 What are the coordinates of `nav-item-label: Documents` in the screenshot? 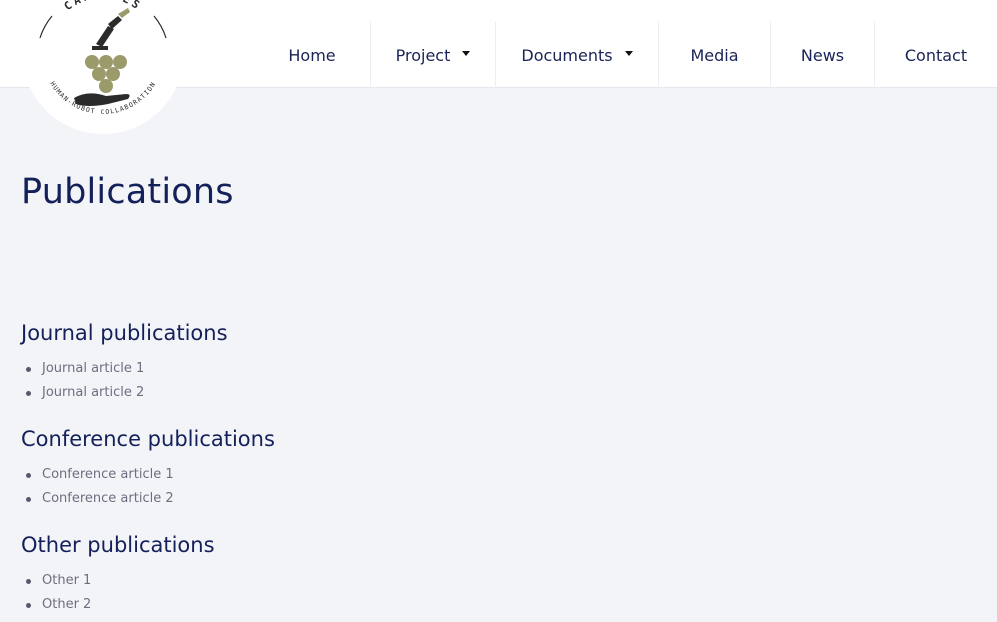 It's located at (567, 55).